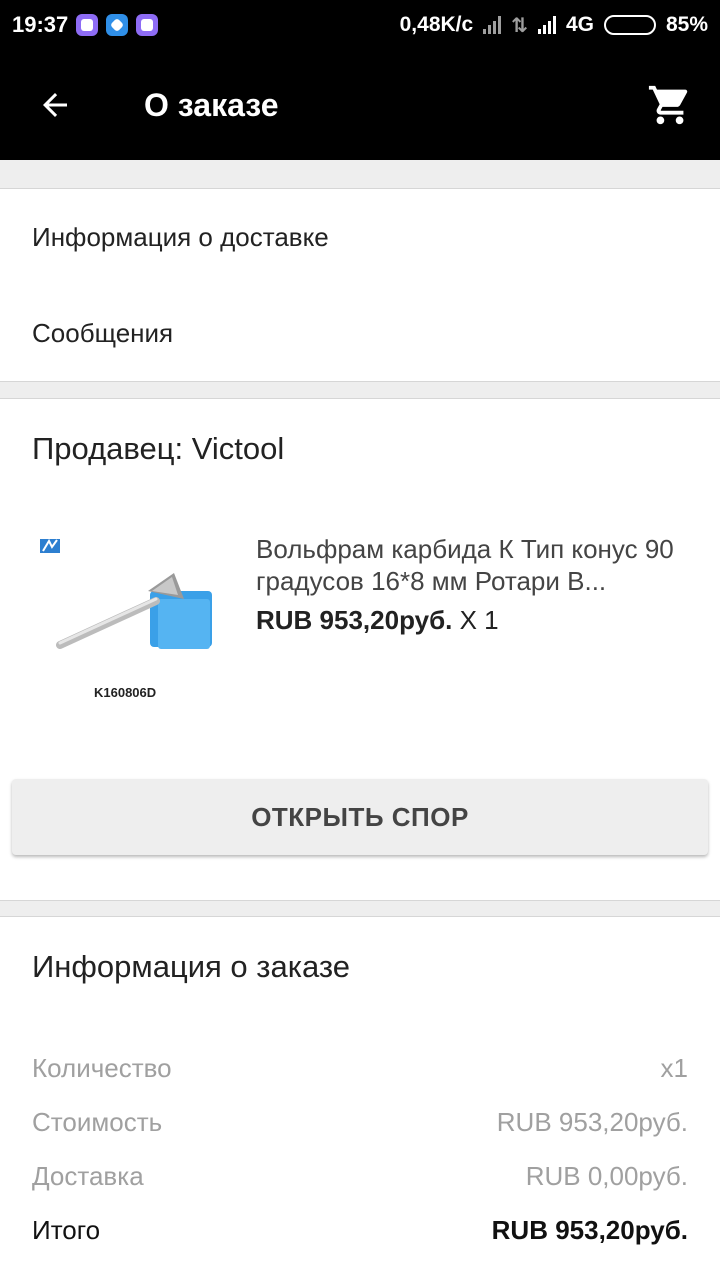 This screenshot has width=720, height=1280. I want to click on quantity-value: x1, so click(674, 1068).